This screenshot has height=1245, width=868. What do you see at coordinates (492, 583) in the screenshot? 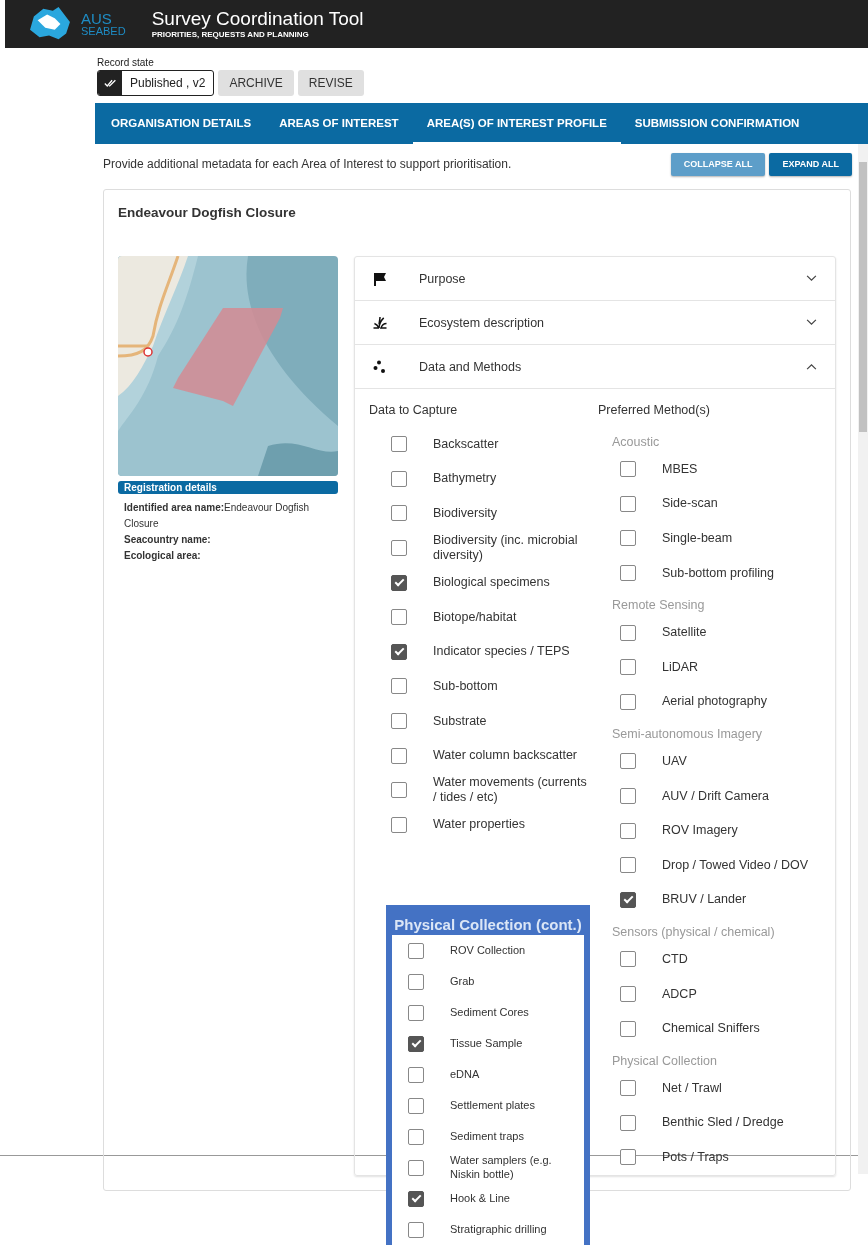
I see `checkbox-label: Biological specimens` at bounding box center [492, 583].